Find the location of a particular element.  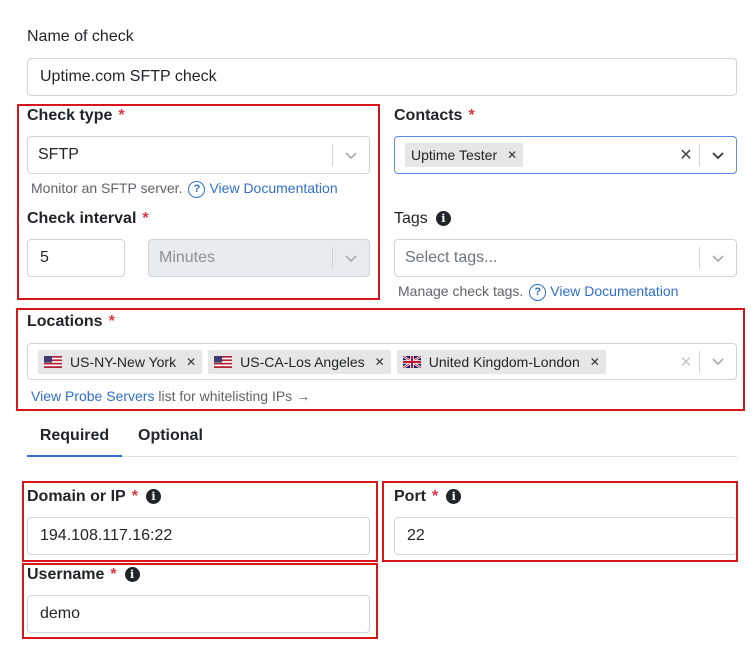

tags-help: Manage check tags.? View Documentation is located at coordinates (538, 292).